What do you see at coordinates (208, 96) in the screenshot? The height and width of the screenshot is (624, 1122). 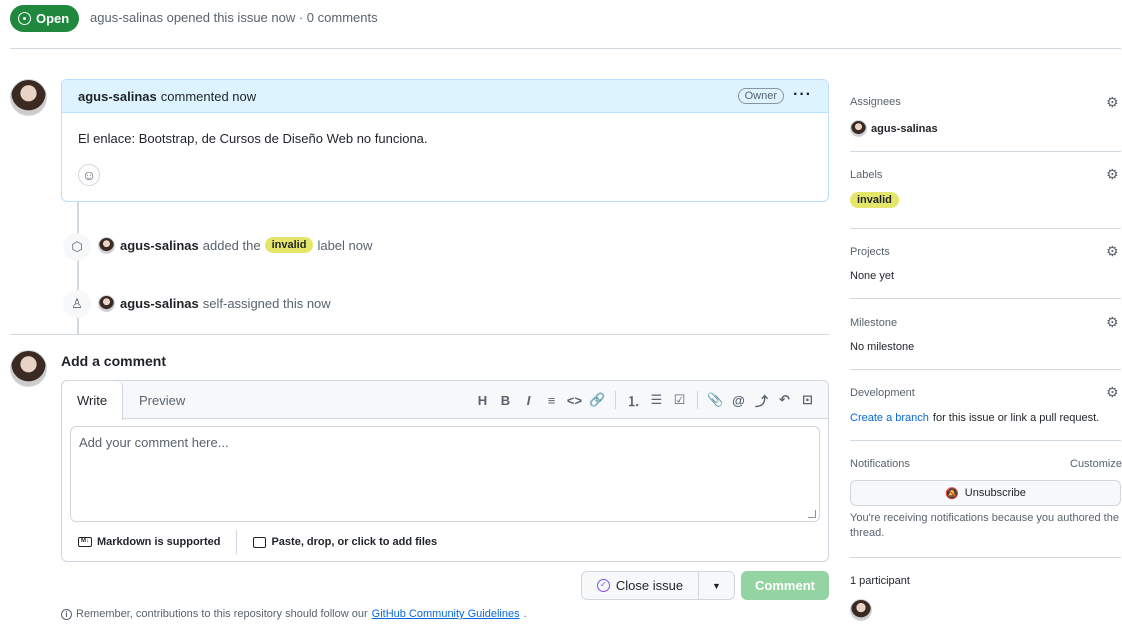 I see `comment-action: commented now` at bounding box center [208, 96].